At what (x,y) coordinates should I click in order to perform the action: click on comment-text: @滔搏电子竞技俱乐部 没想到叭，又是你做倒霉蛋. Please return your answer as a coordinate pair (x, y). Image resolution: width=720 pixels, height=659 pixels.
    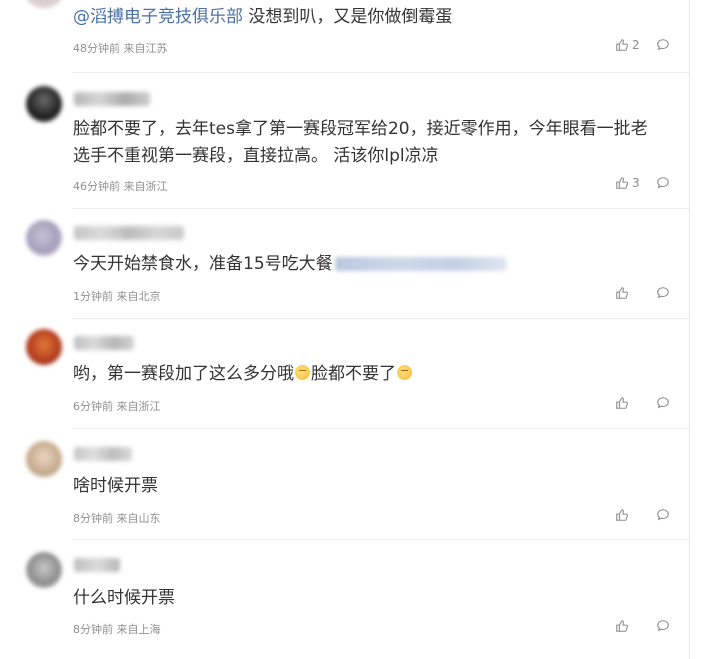
    Looking at the image, I should click on (263, 17).